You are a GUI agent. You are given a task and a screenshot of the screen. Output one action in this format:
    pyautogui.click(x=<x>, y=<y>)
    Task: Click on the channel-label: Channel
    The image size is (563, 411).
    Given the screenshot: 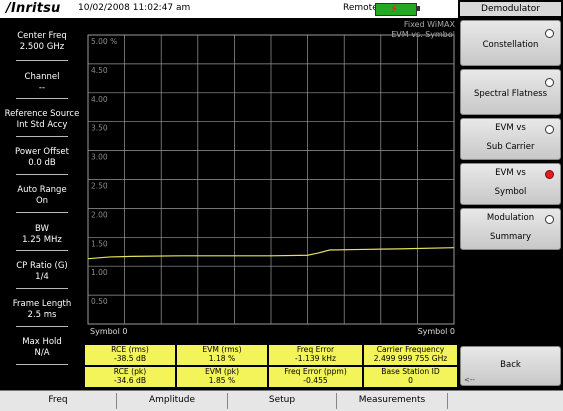 What is the action you would take?
    pyautogui.click(x=42, y=77)
    